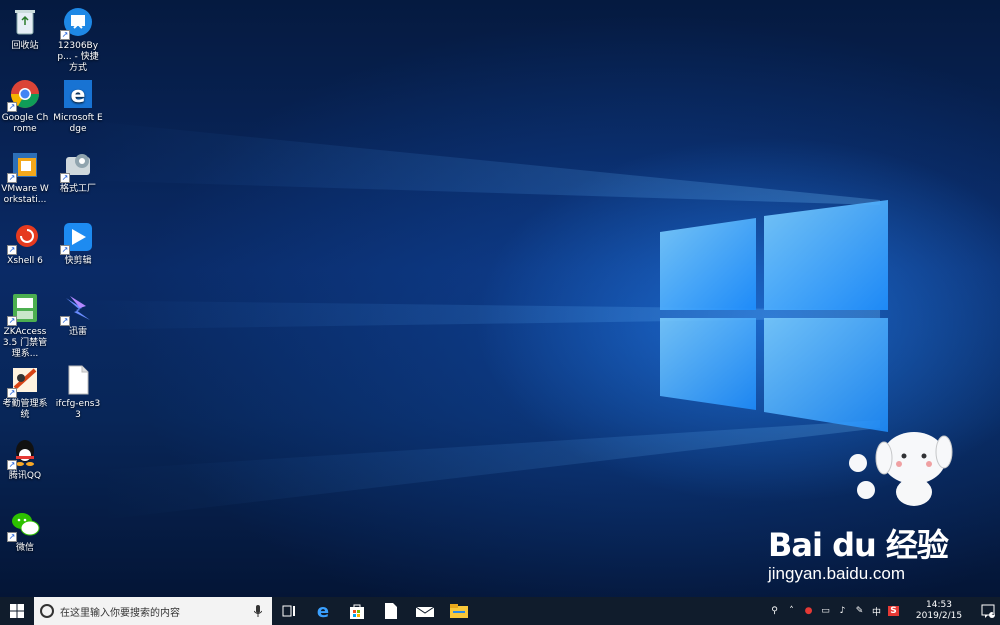 Image resolution: width=1000 pixels, height=625 pixels. I want to click on taskbar-edge: e, so click(323, 611).